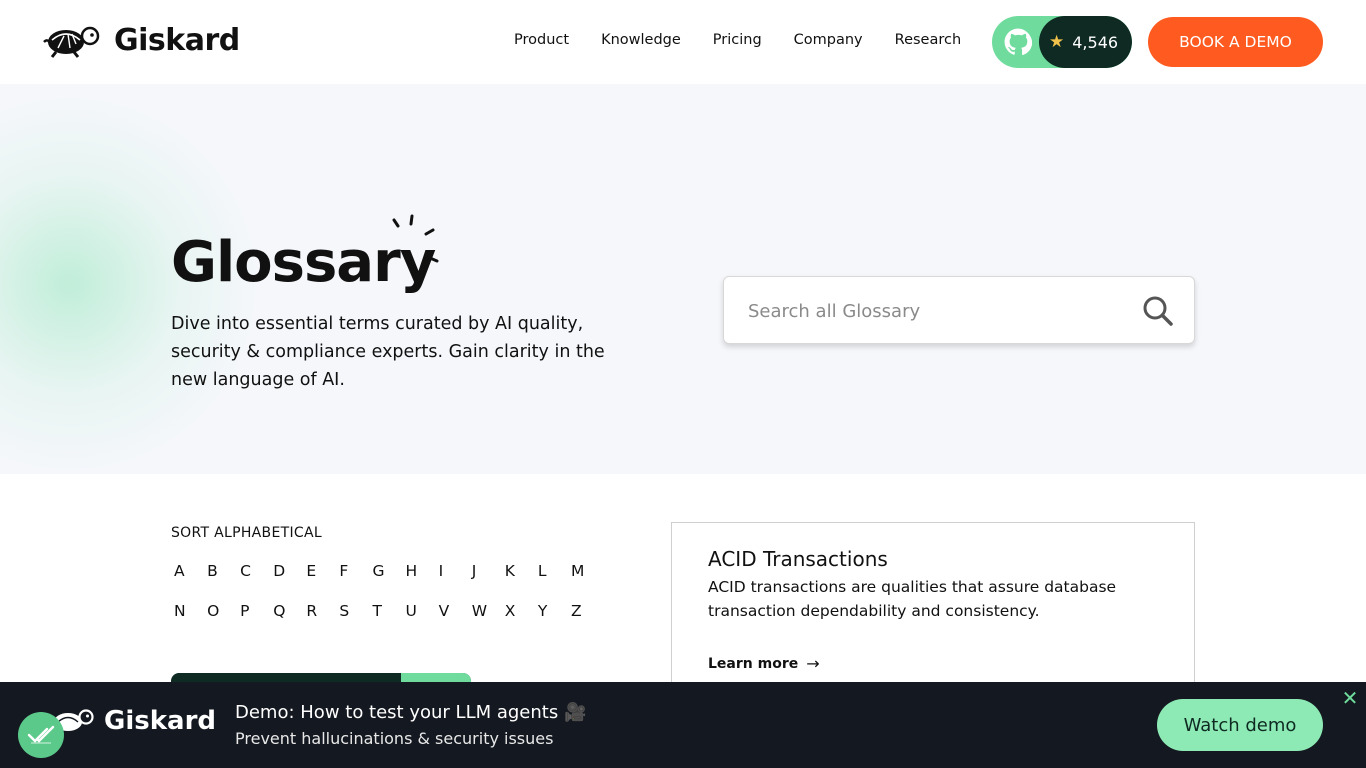  I want to click on letter-q: Q, so click(286, 622).